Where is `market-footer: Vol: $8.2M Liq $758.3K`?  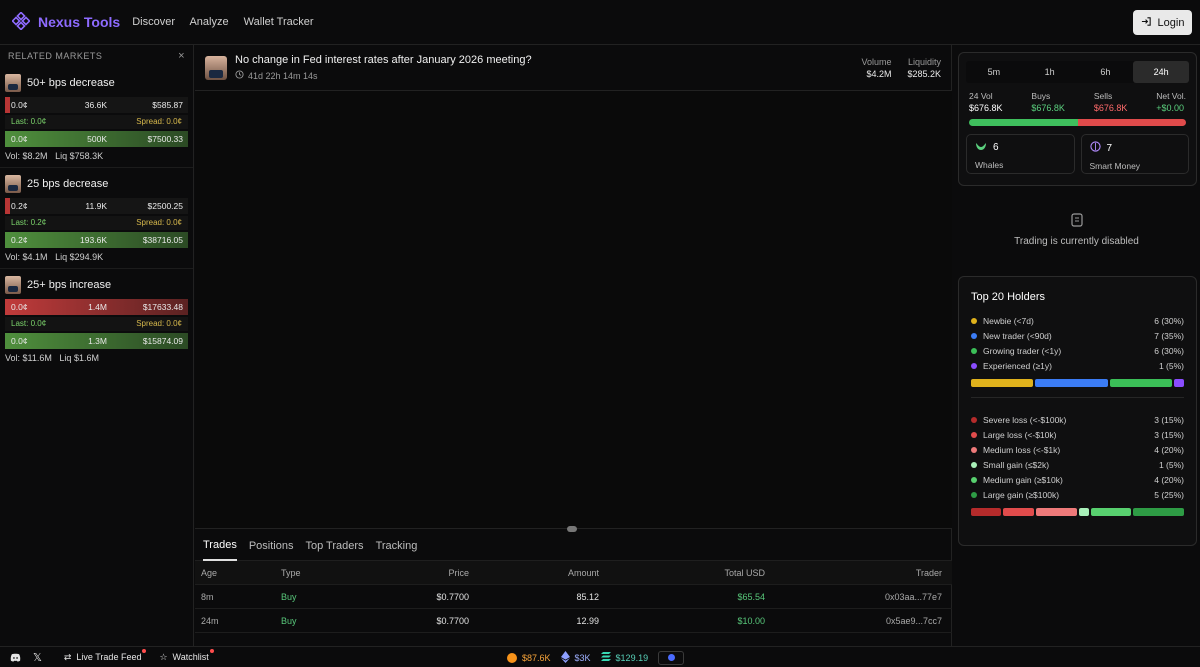 market-footer: Vol: $8.2M Liq $758.3K is located at coordinates (96, 156).